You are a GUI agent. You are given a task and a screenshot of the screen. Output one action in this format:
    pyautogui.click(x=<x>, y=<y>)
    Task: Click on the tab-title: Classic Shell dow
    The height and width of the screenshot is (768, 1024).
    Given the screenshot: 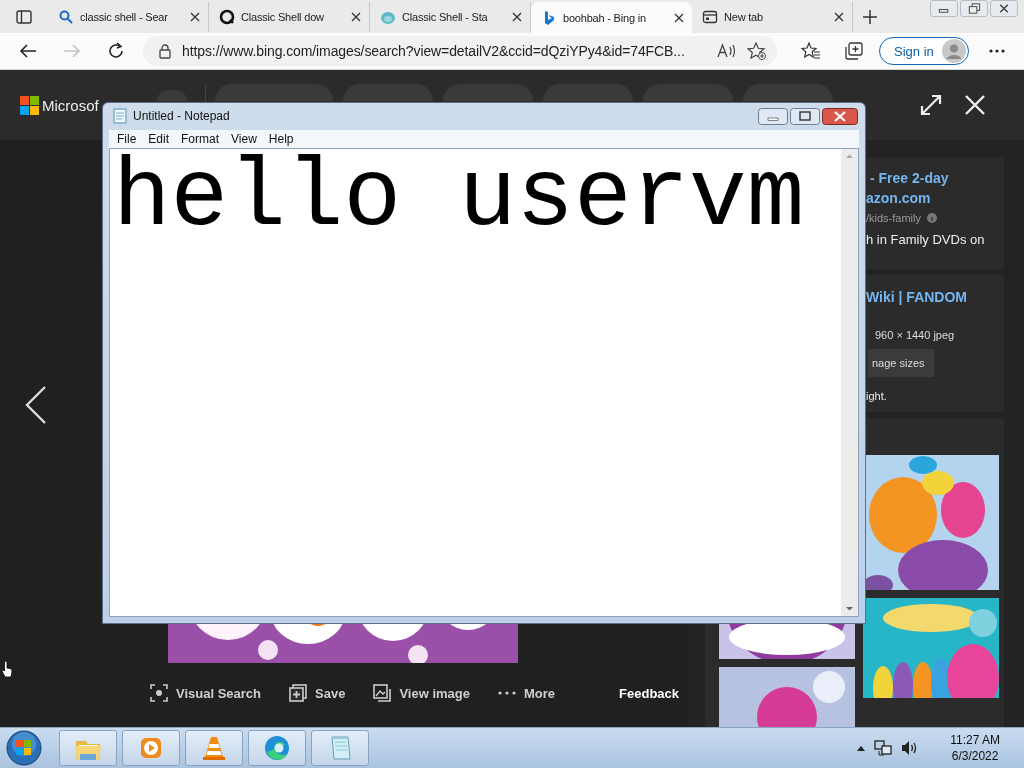 What is the action you would take?
    pyautogui.click(x=283, y=17)
    